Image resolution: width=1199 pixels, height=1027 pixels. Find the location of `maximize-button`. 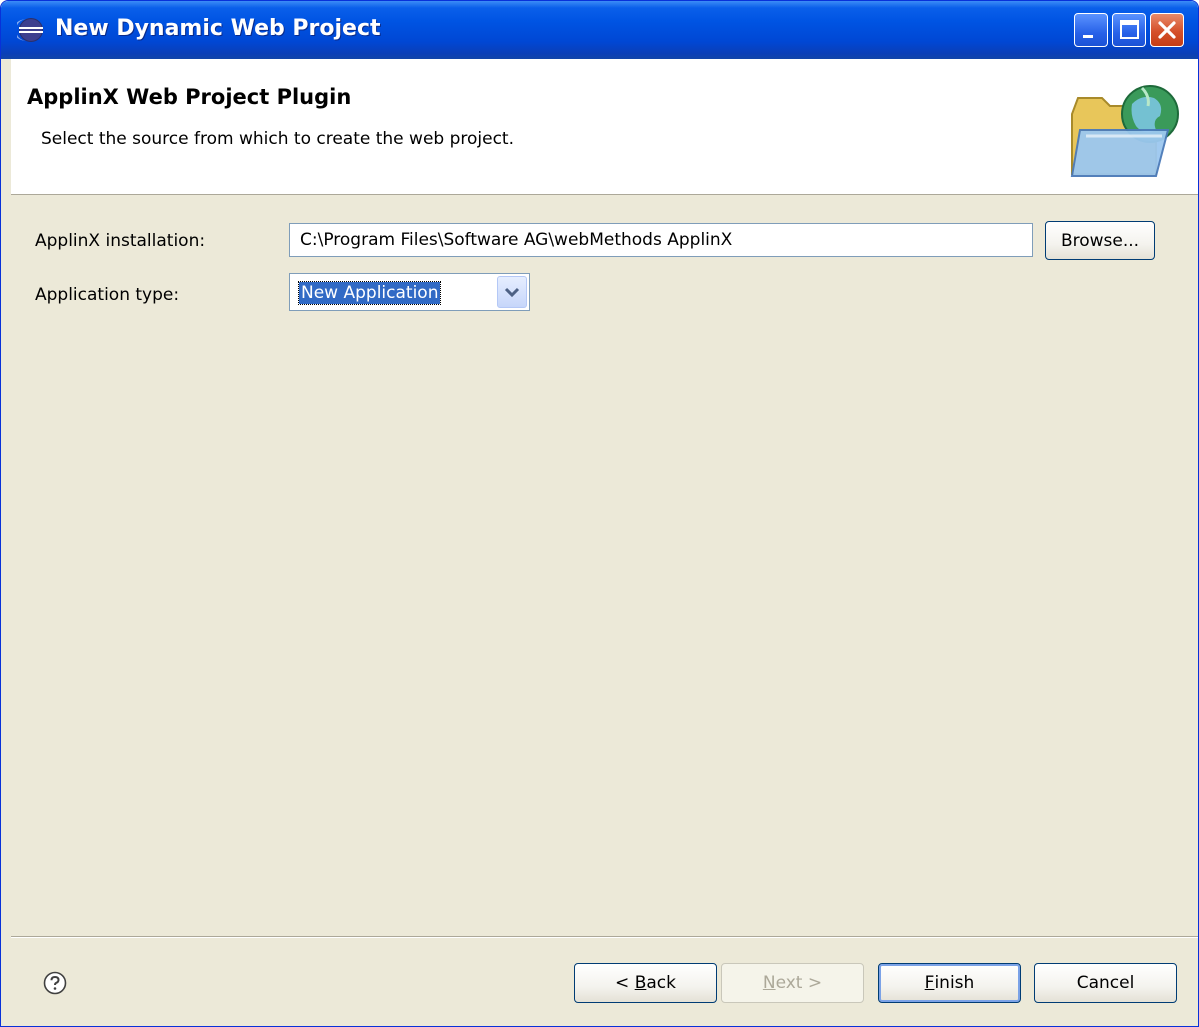

maximize-button is located at coordinates (1129, 30).